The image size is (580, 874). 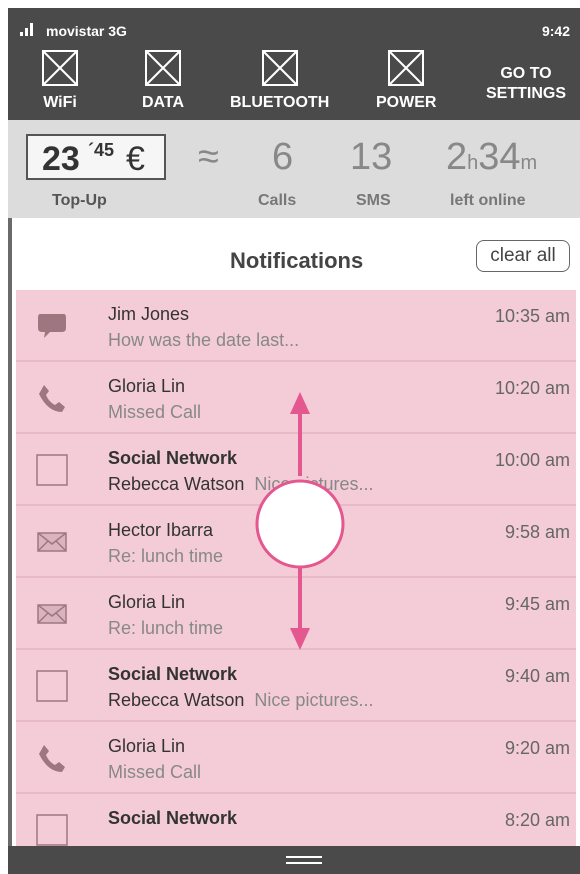 I want to click on power-toggle: POWER, so click(x=406, y=81).